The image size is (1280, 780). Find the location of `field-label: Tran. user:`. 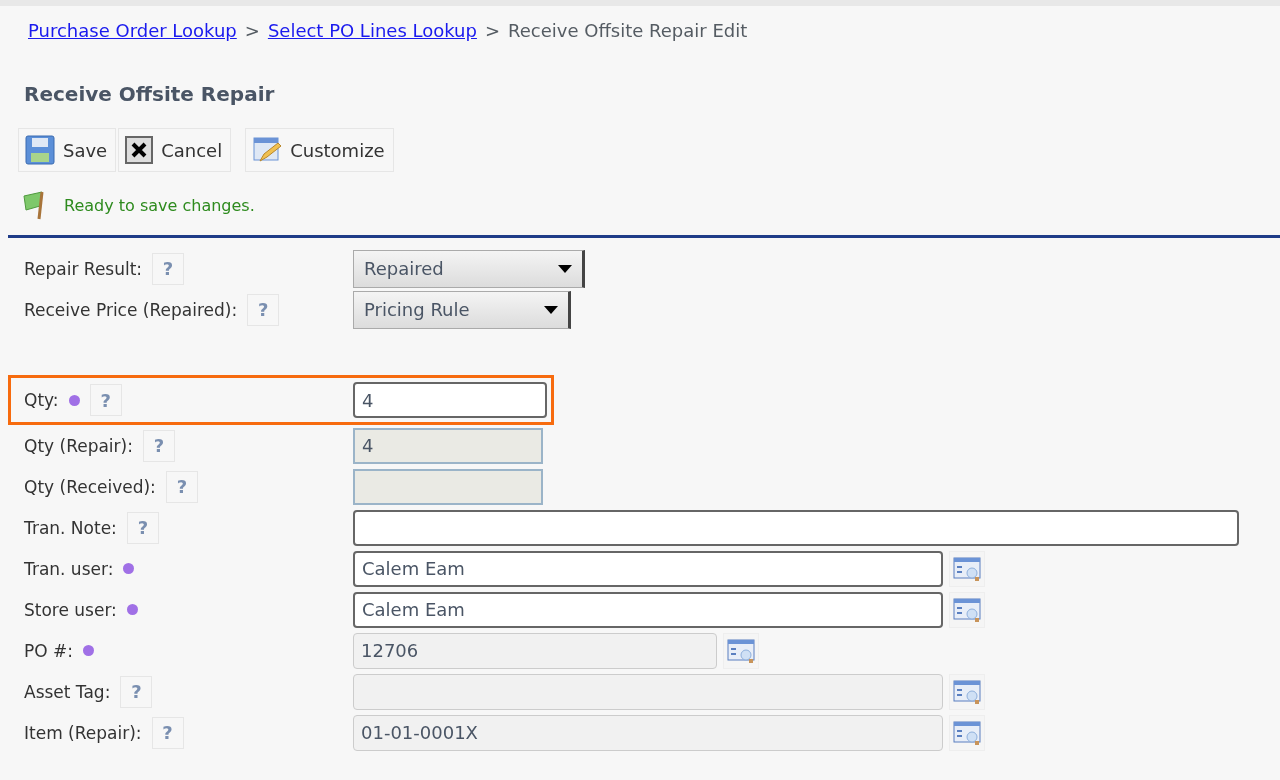

field-label: Tran. user: is located at coordinates (69, 568).